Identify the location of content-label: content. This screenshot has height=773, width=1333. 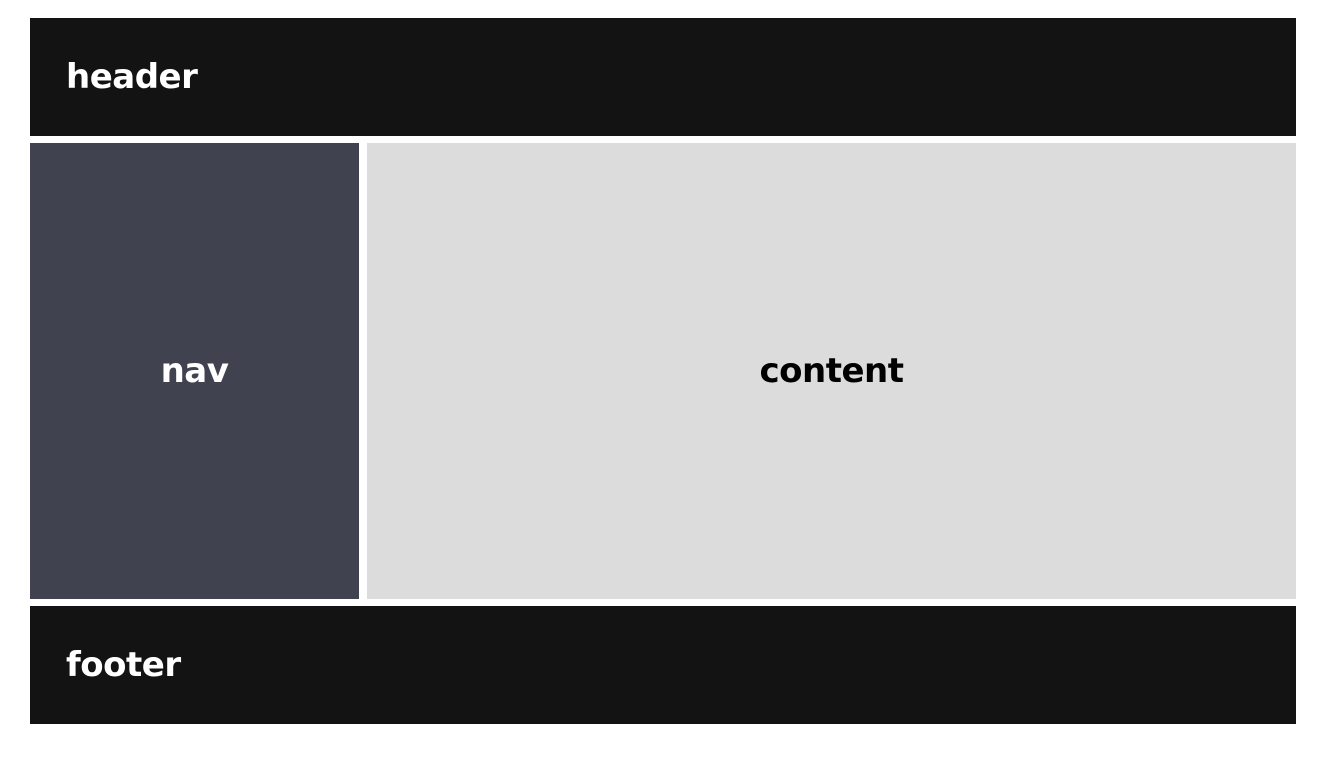
(832, 371).